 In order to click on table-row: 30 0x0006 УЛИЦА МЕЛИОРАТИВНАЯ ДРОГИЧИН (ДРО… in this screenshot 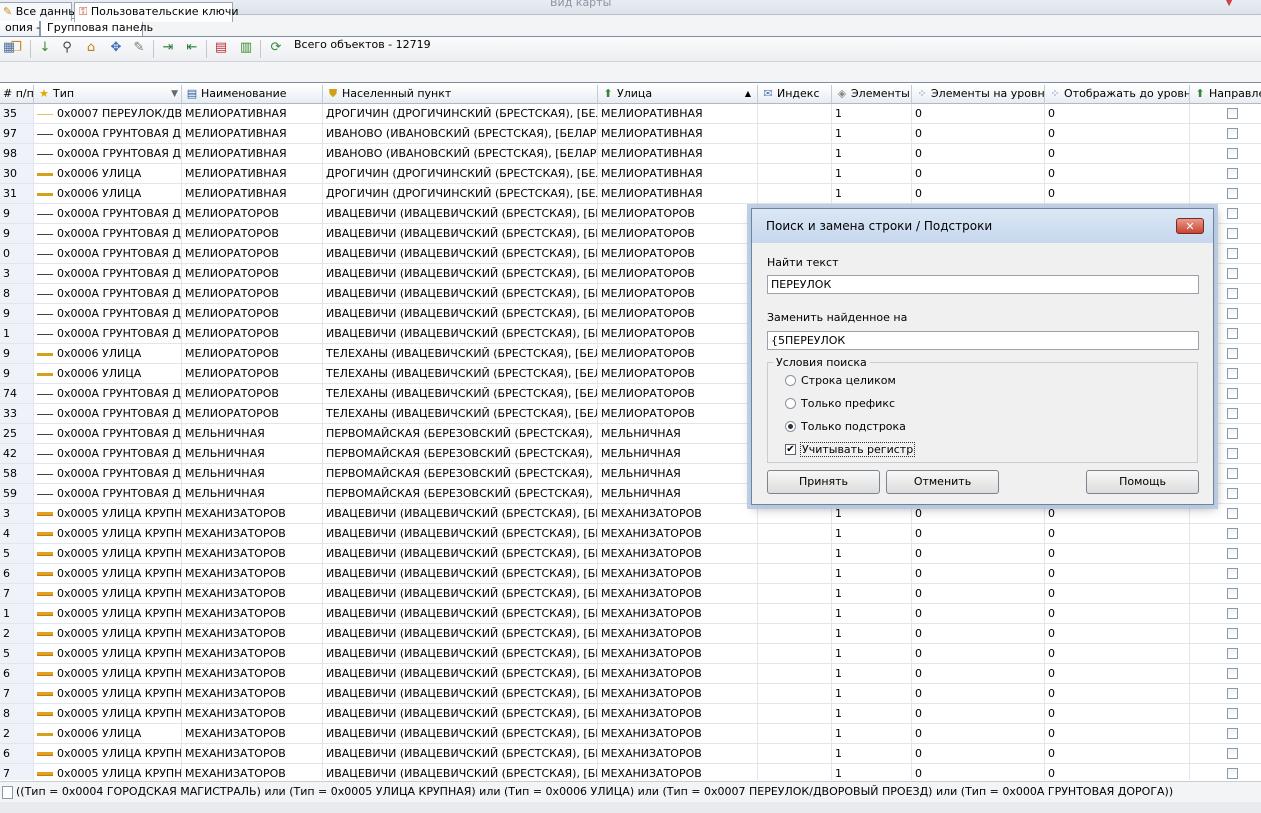, I will do `click(630, 174)`.